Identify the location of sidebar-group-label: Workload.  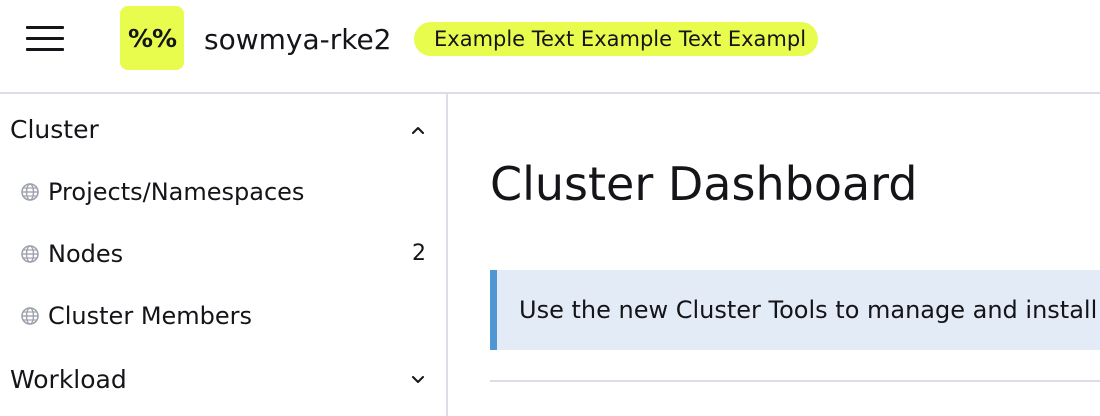
(68, 379).